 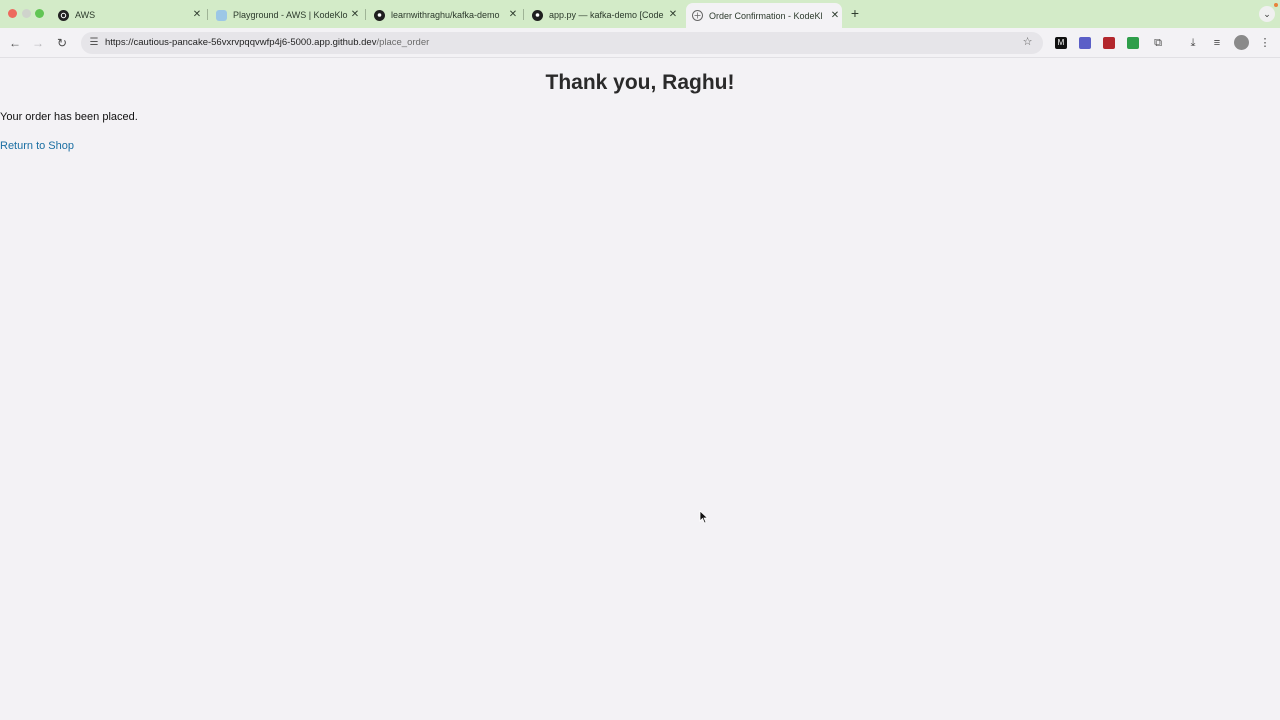 I want to click on tab-order-confirmation: Order Confirmation - KodeKl ✕, so click(x=764, y=15).